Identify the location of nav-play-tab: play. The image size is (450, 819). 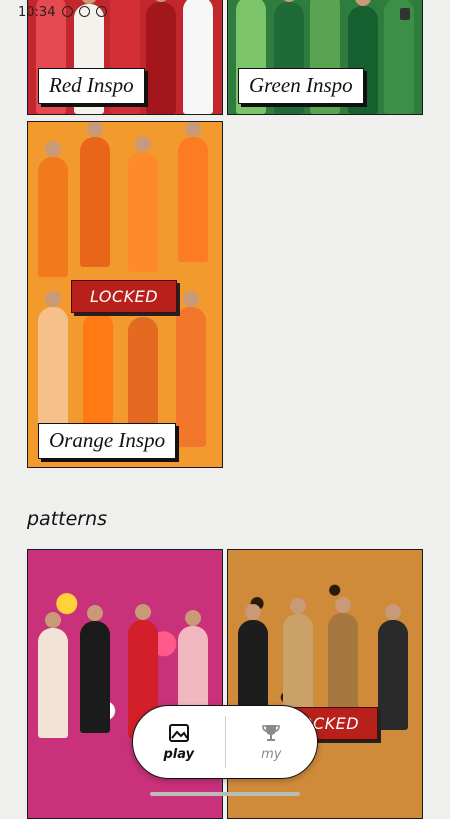
(179, 742).